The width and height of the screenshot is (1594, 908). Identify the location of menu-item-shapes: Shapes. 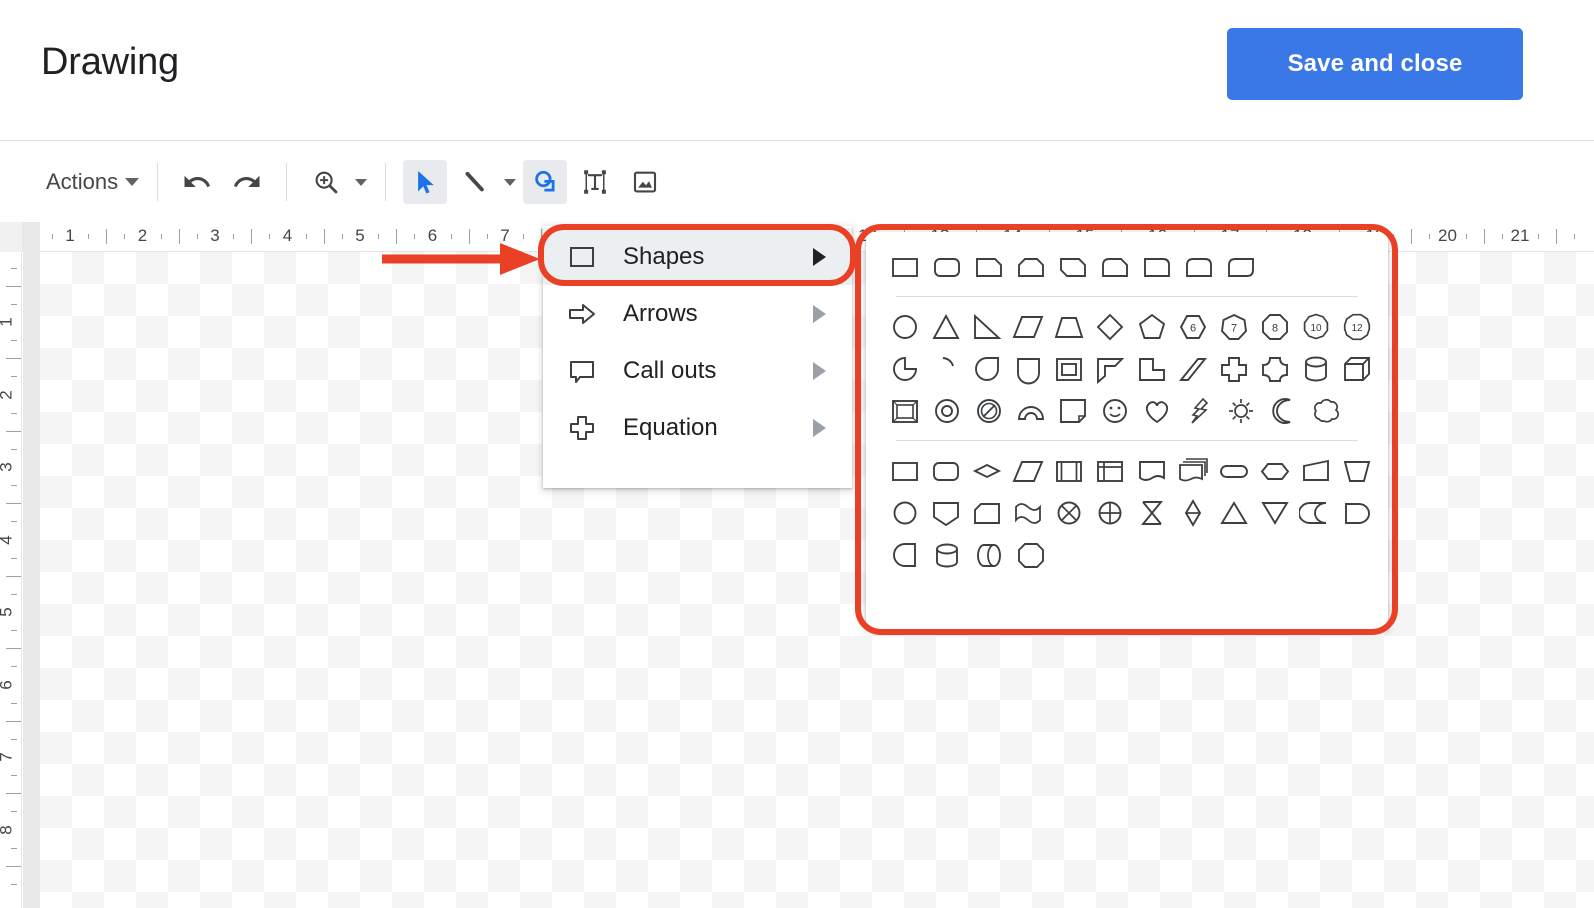
(697, 256).